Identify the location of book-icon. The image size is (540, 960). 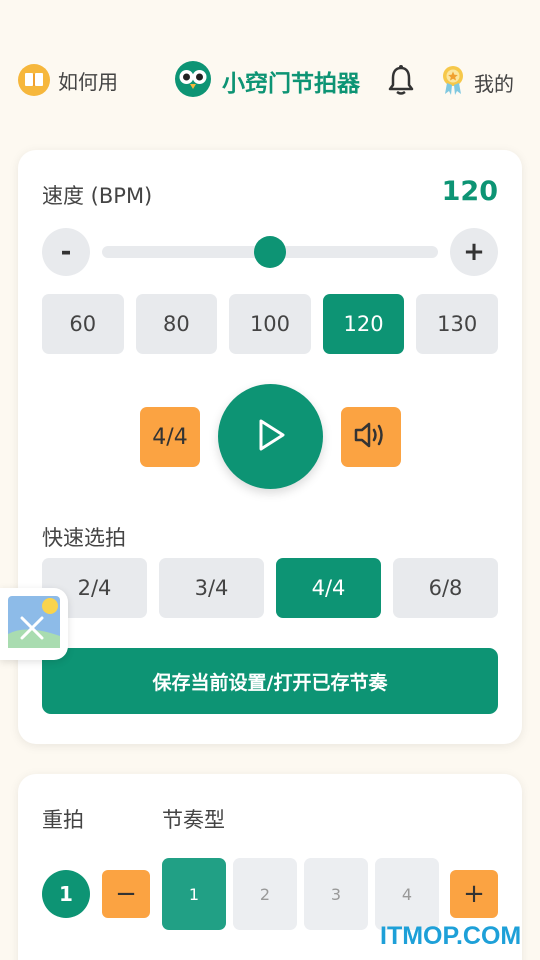
(34, 80).